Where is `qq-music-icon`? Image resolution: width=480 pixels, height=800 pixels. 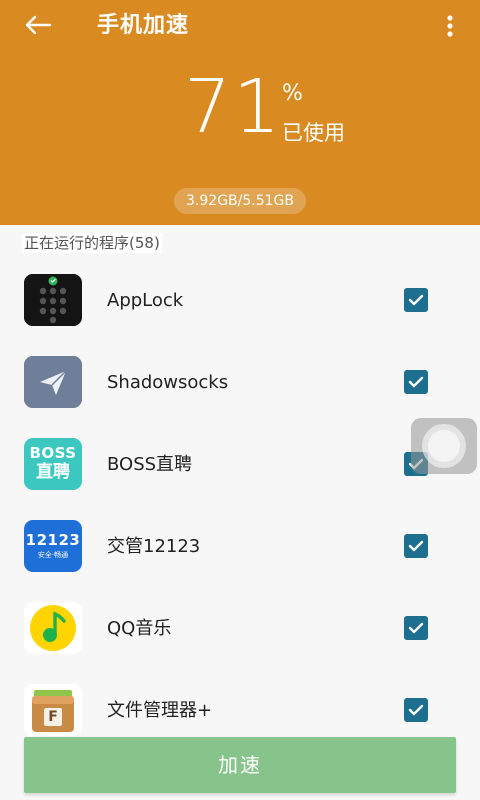 qq-music-icon is located at coordinates (53, 628).